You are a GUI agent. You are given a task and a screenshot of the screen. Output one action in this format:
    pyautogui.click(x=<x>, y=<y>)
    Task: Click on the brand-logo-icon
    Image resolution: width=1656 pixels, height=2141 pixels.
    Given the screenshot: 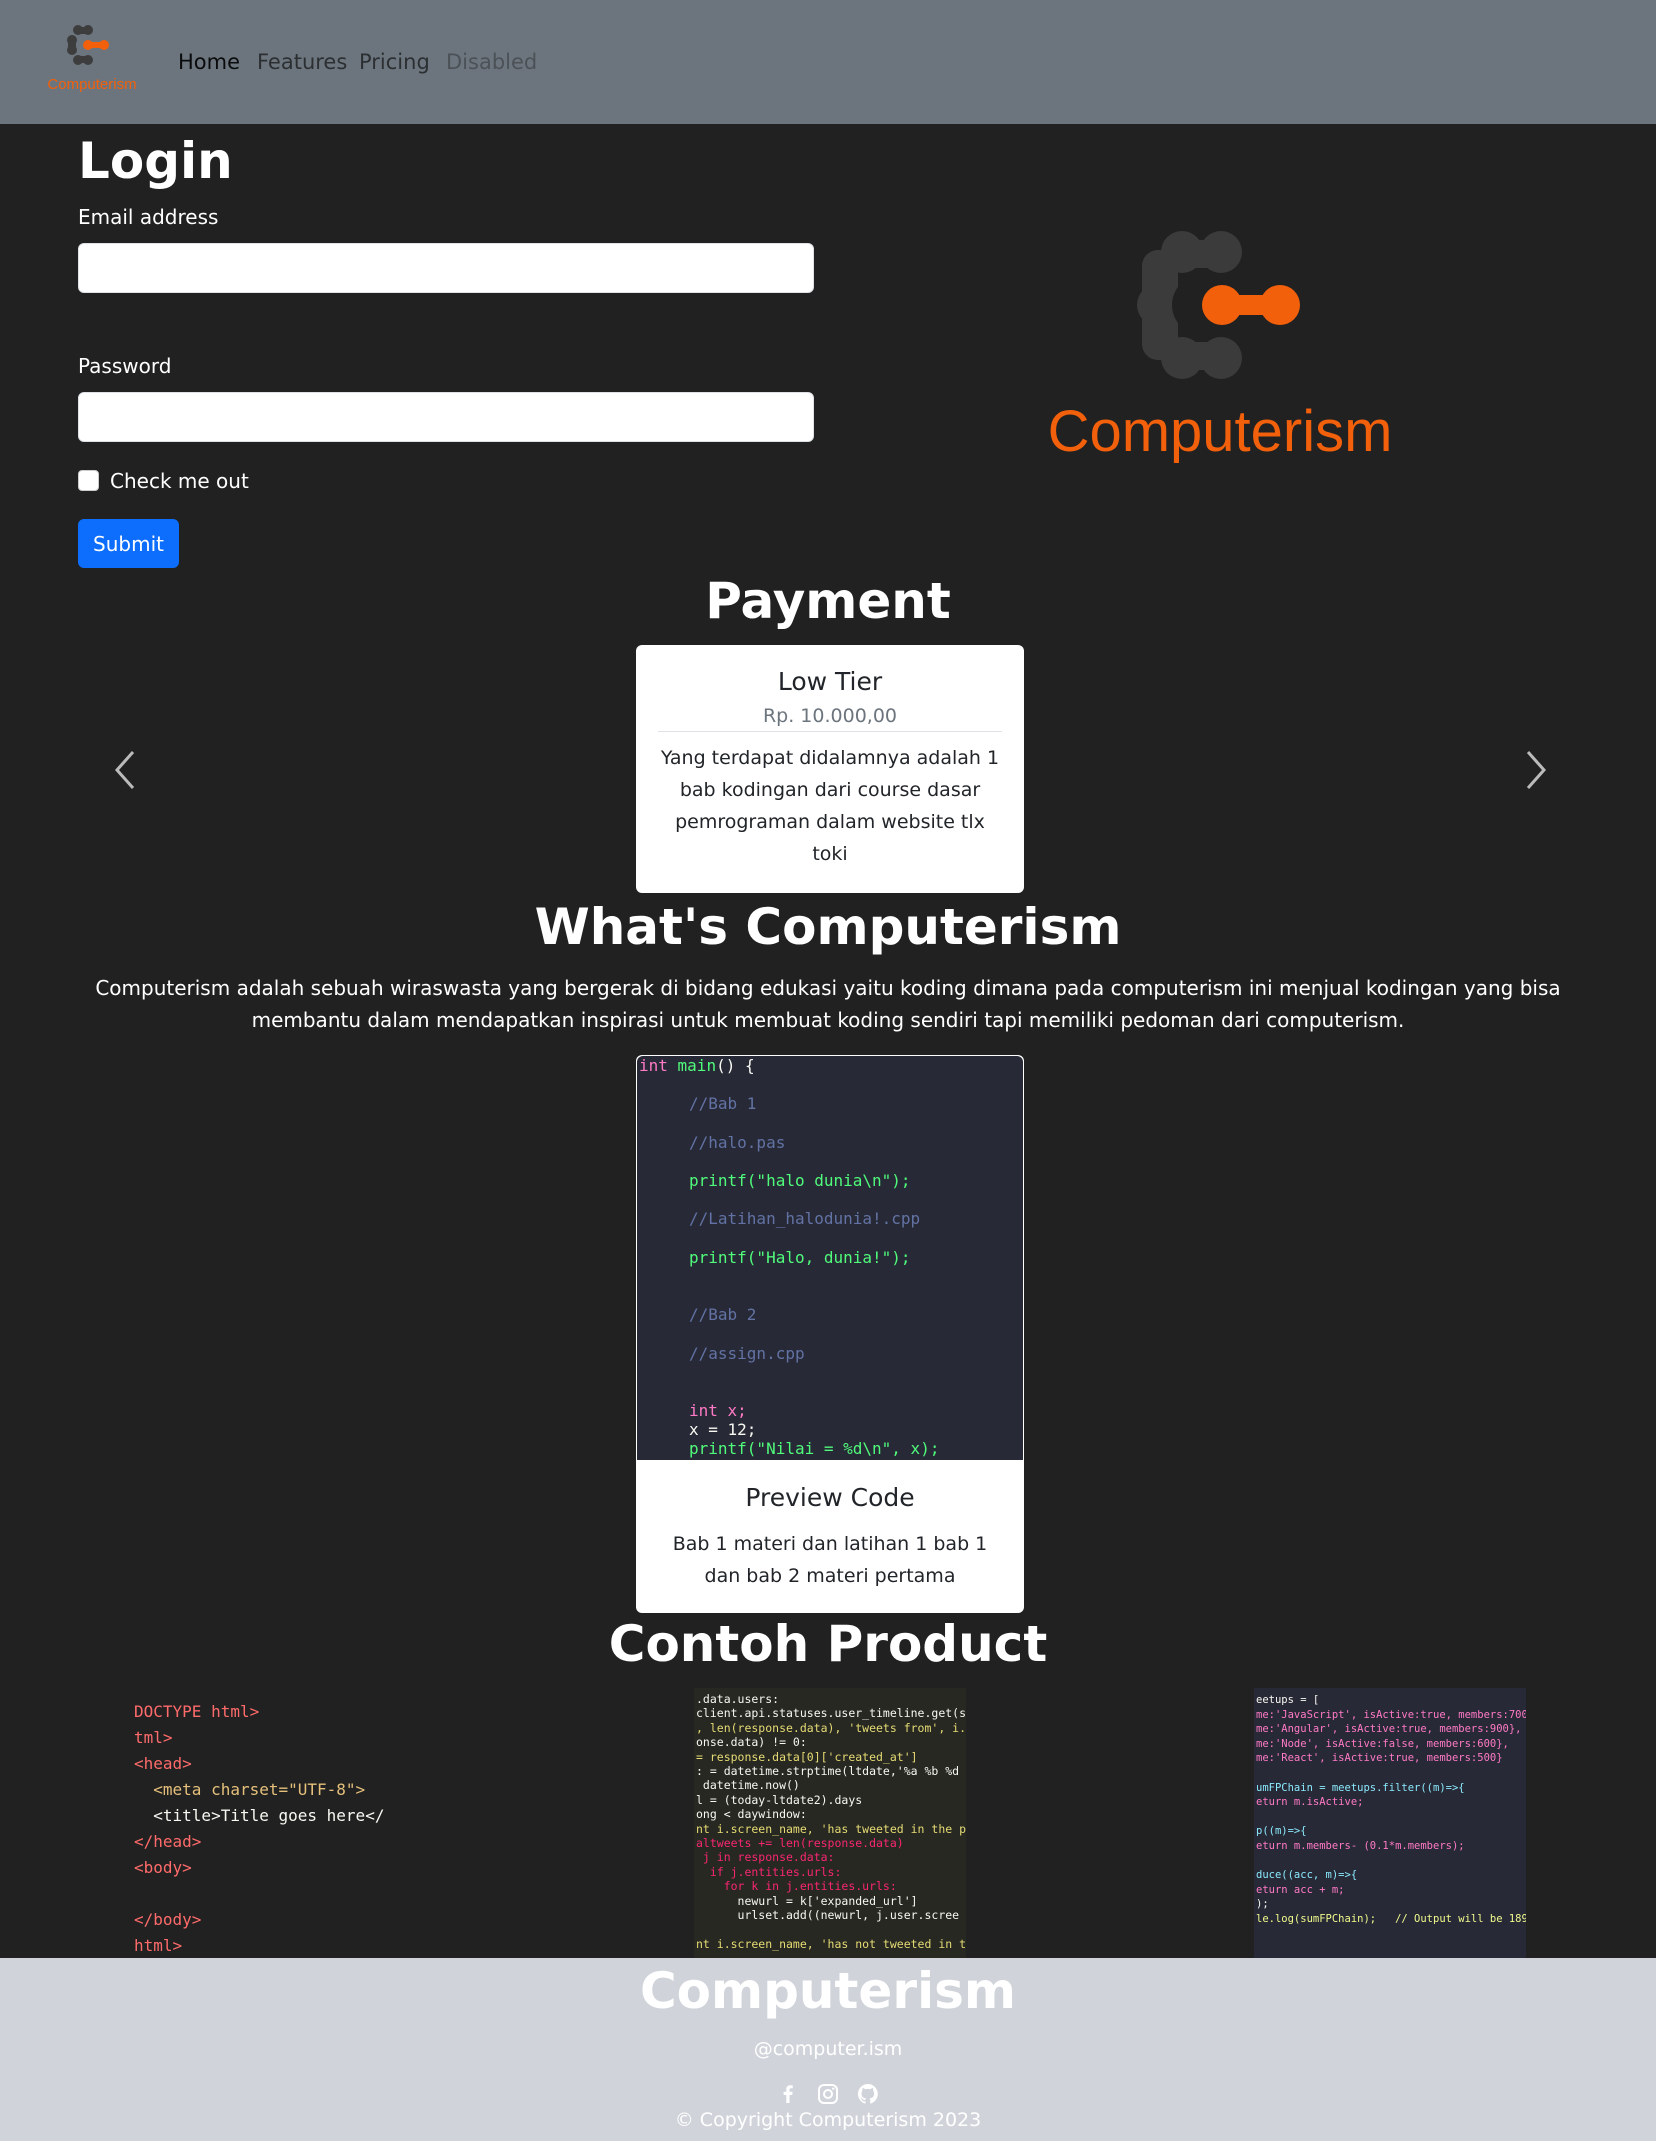 What is the action you would take?
    pyautogui.click(x=88, y=45)
    